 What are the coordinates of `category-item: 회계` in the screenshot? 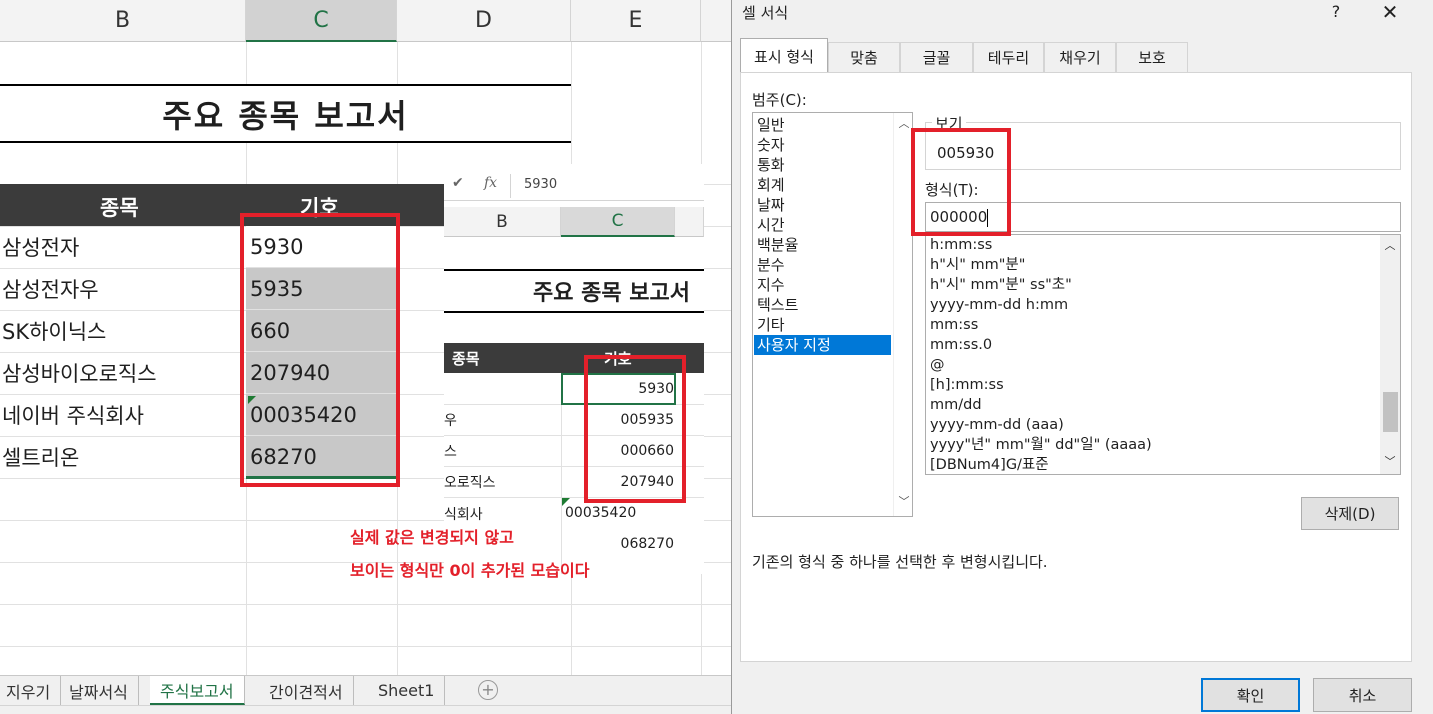 It's located at (822, 185).